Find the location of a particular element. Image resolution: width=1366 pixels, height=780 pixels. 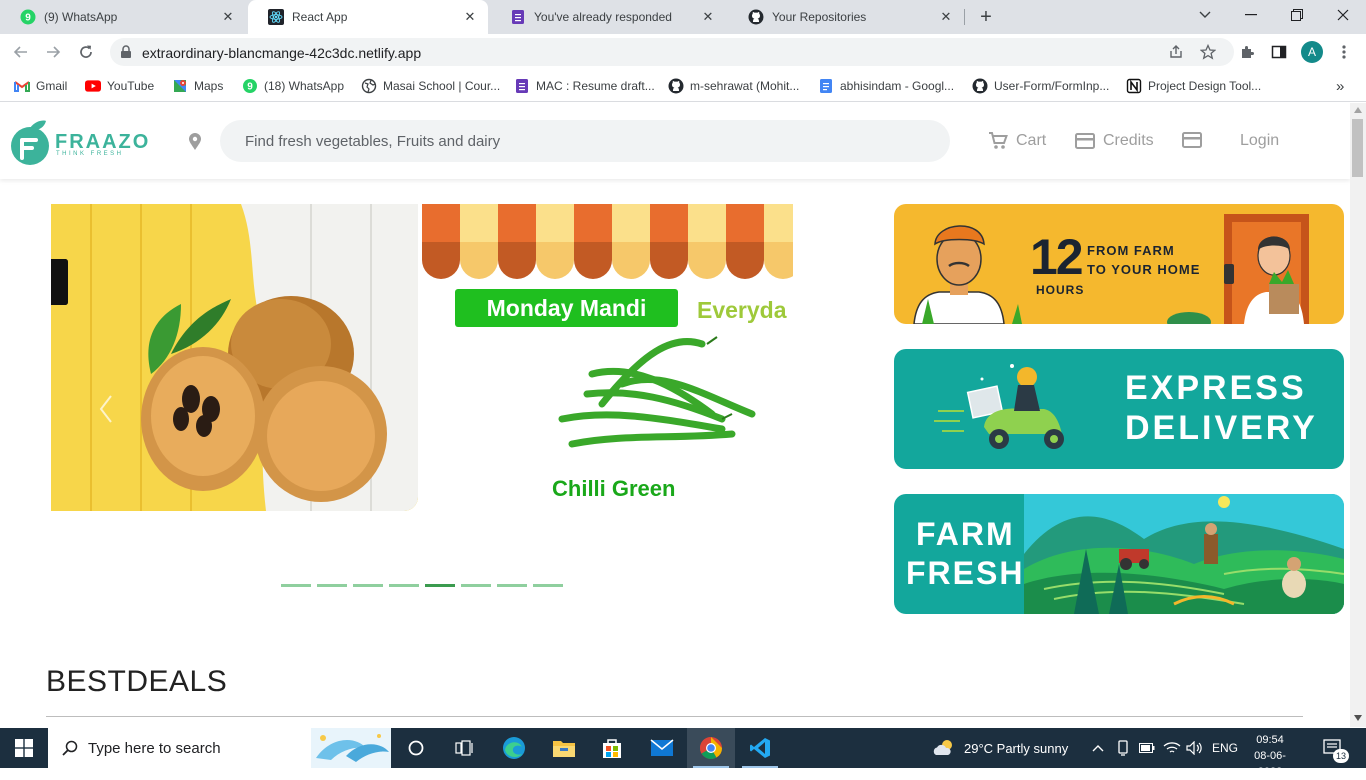

cart-link: Cart is located at coordinates (1017, 141).